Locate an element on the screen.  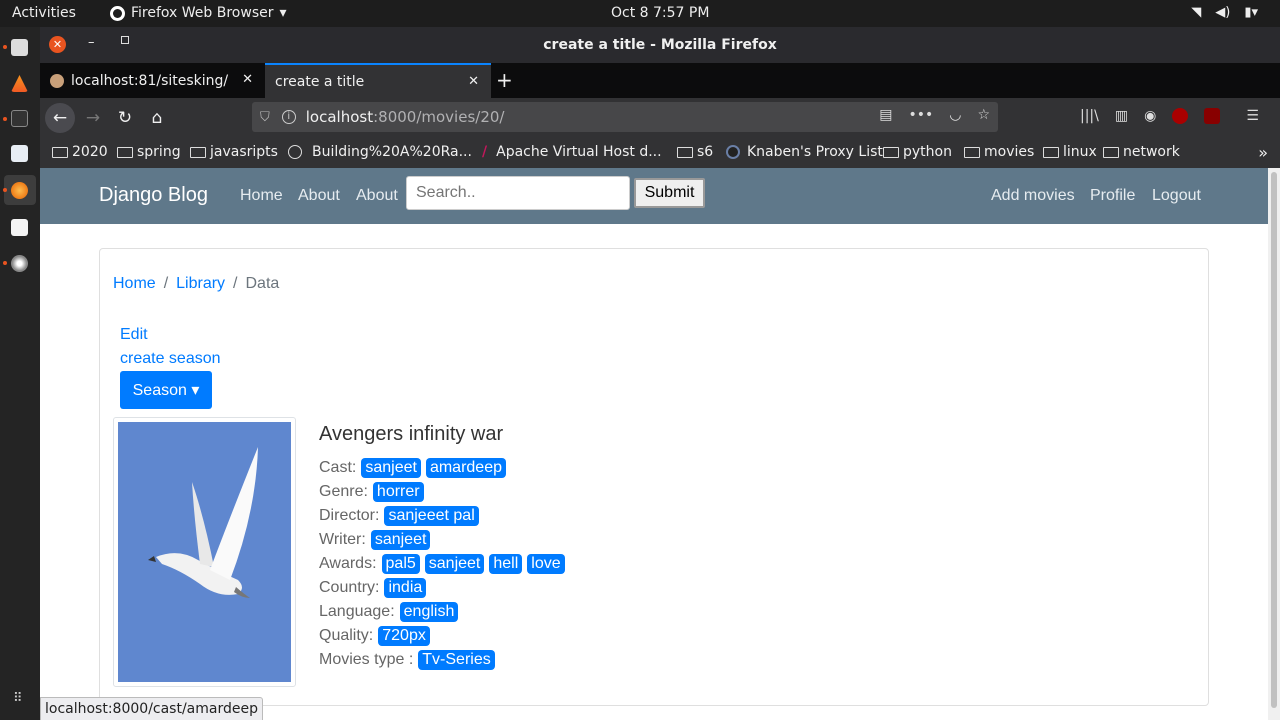
page-scrollbar is located at coordinates (1274, 444).